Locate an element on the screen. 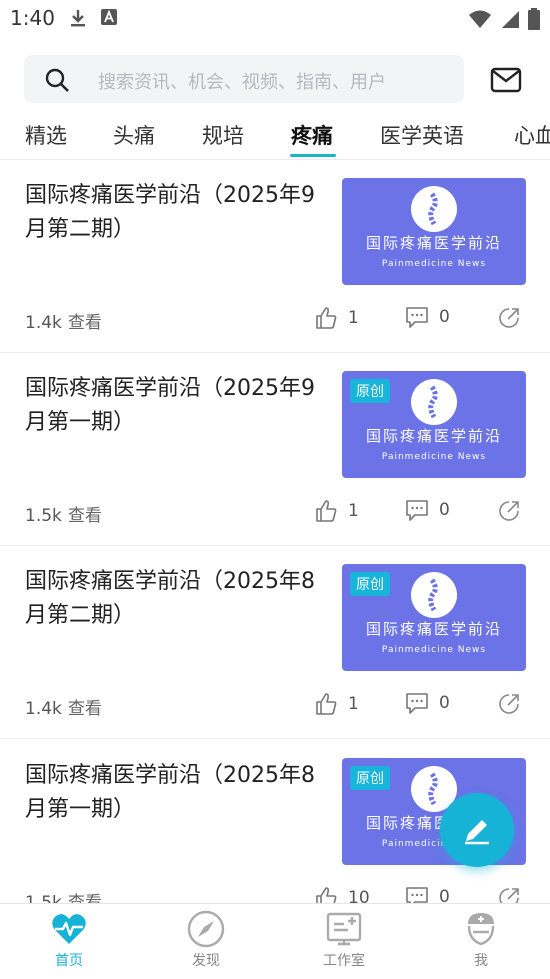 The height and width of the screenshot is (979, 550). search-input: 搜索资讯、机会、视频、指南、用户 is located at coordinates (244, 79).